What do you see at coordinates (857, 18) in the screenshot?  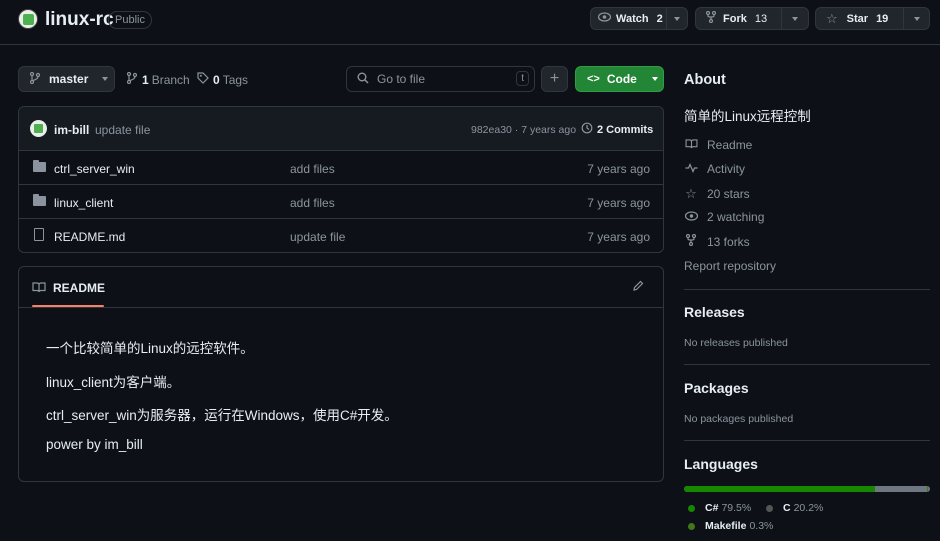 I see `star-label: Star` at bounding box center [857, 18].